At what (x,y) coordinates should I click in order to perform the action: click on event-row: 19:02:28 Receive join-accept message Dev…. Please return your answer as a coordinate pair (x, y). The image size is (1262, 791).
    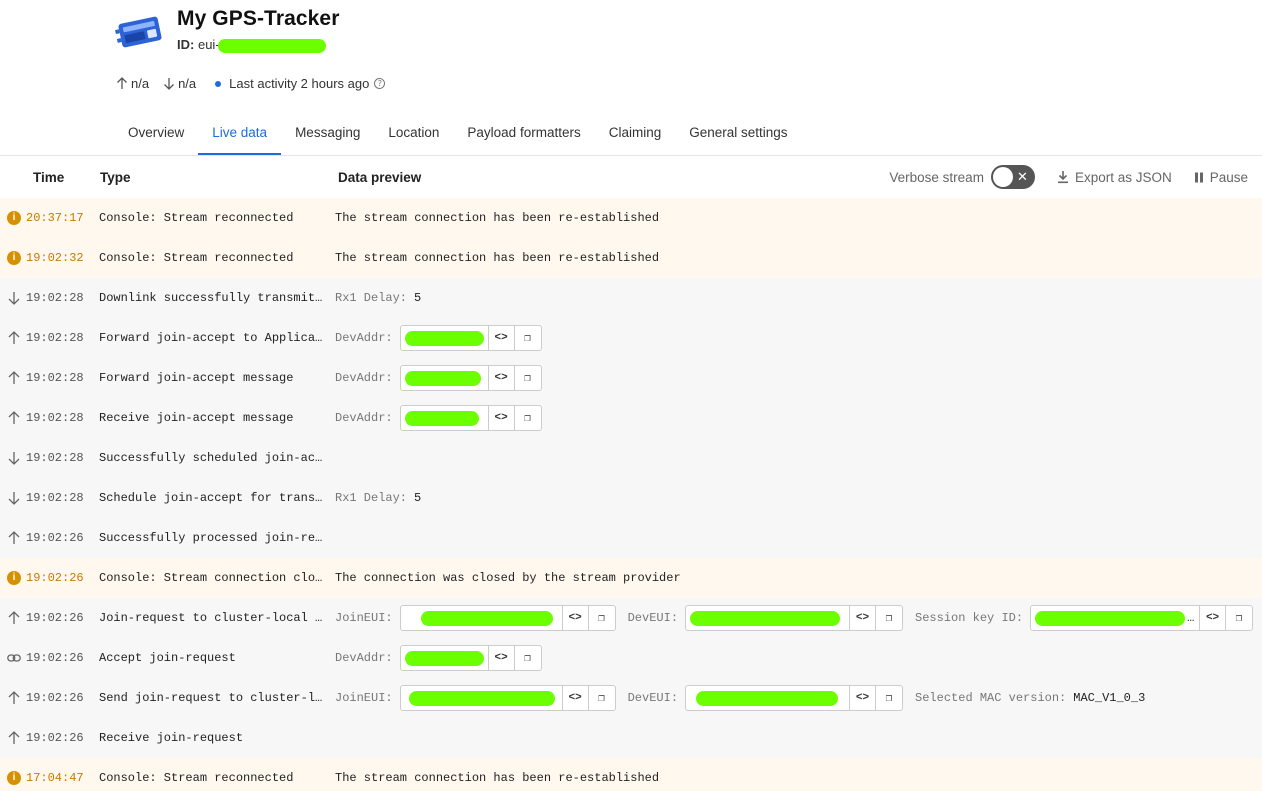
    Looking at the image, I should click on (631, 418).